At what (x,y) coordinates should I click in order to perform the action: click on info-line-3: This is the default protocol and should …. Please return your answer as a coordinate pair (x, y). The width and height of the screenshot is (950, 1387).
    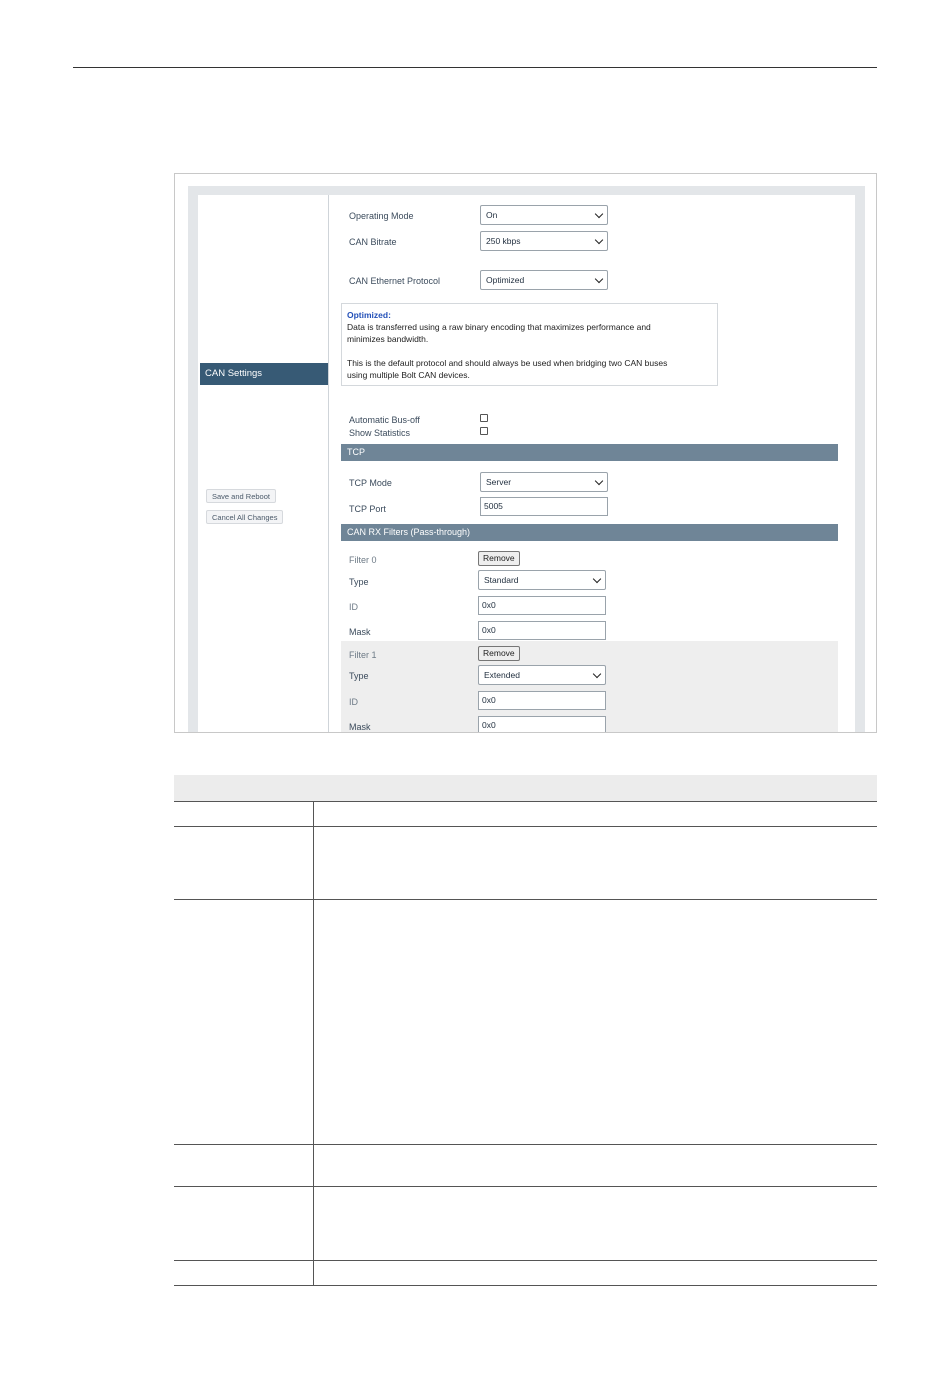
    Looking at the image, I should click on (507, 363).